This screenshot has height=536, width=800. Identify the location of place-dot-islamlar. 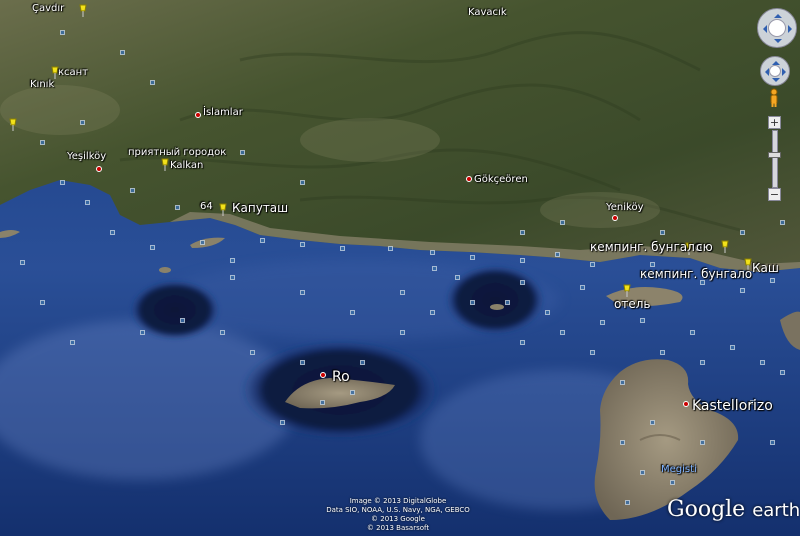
(198, 115).